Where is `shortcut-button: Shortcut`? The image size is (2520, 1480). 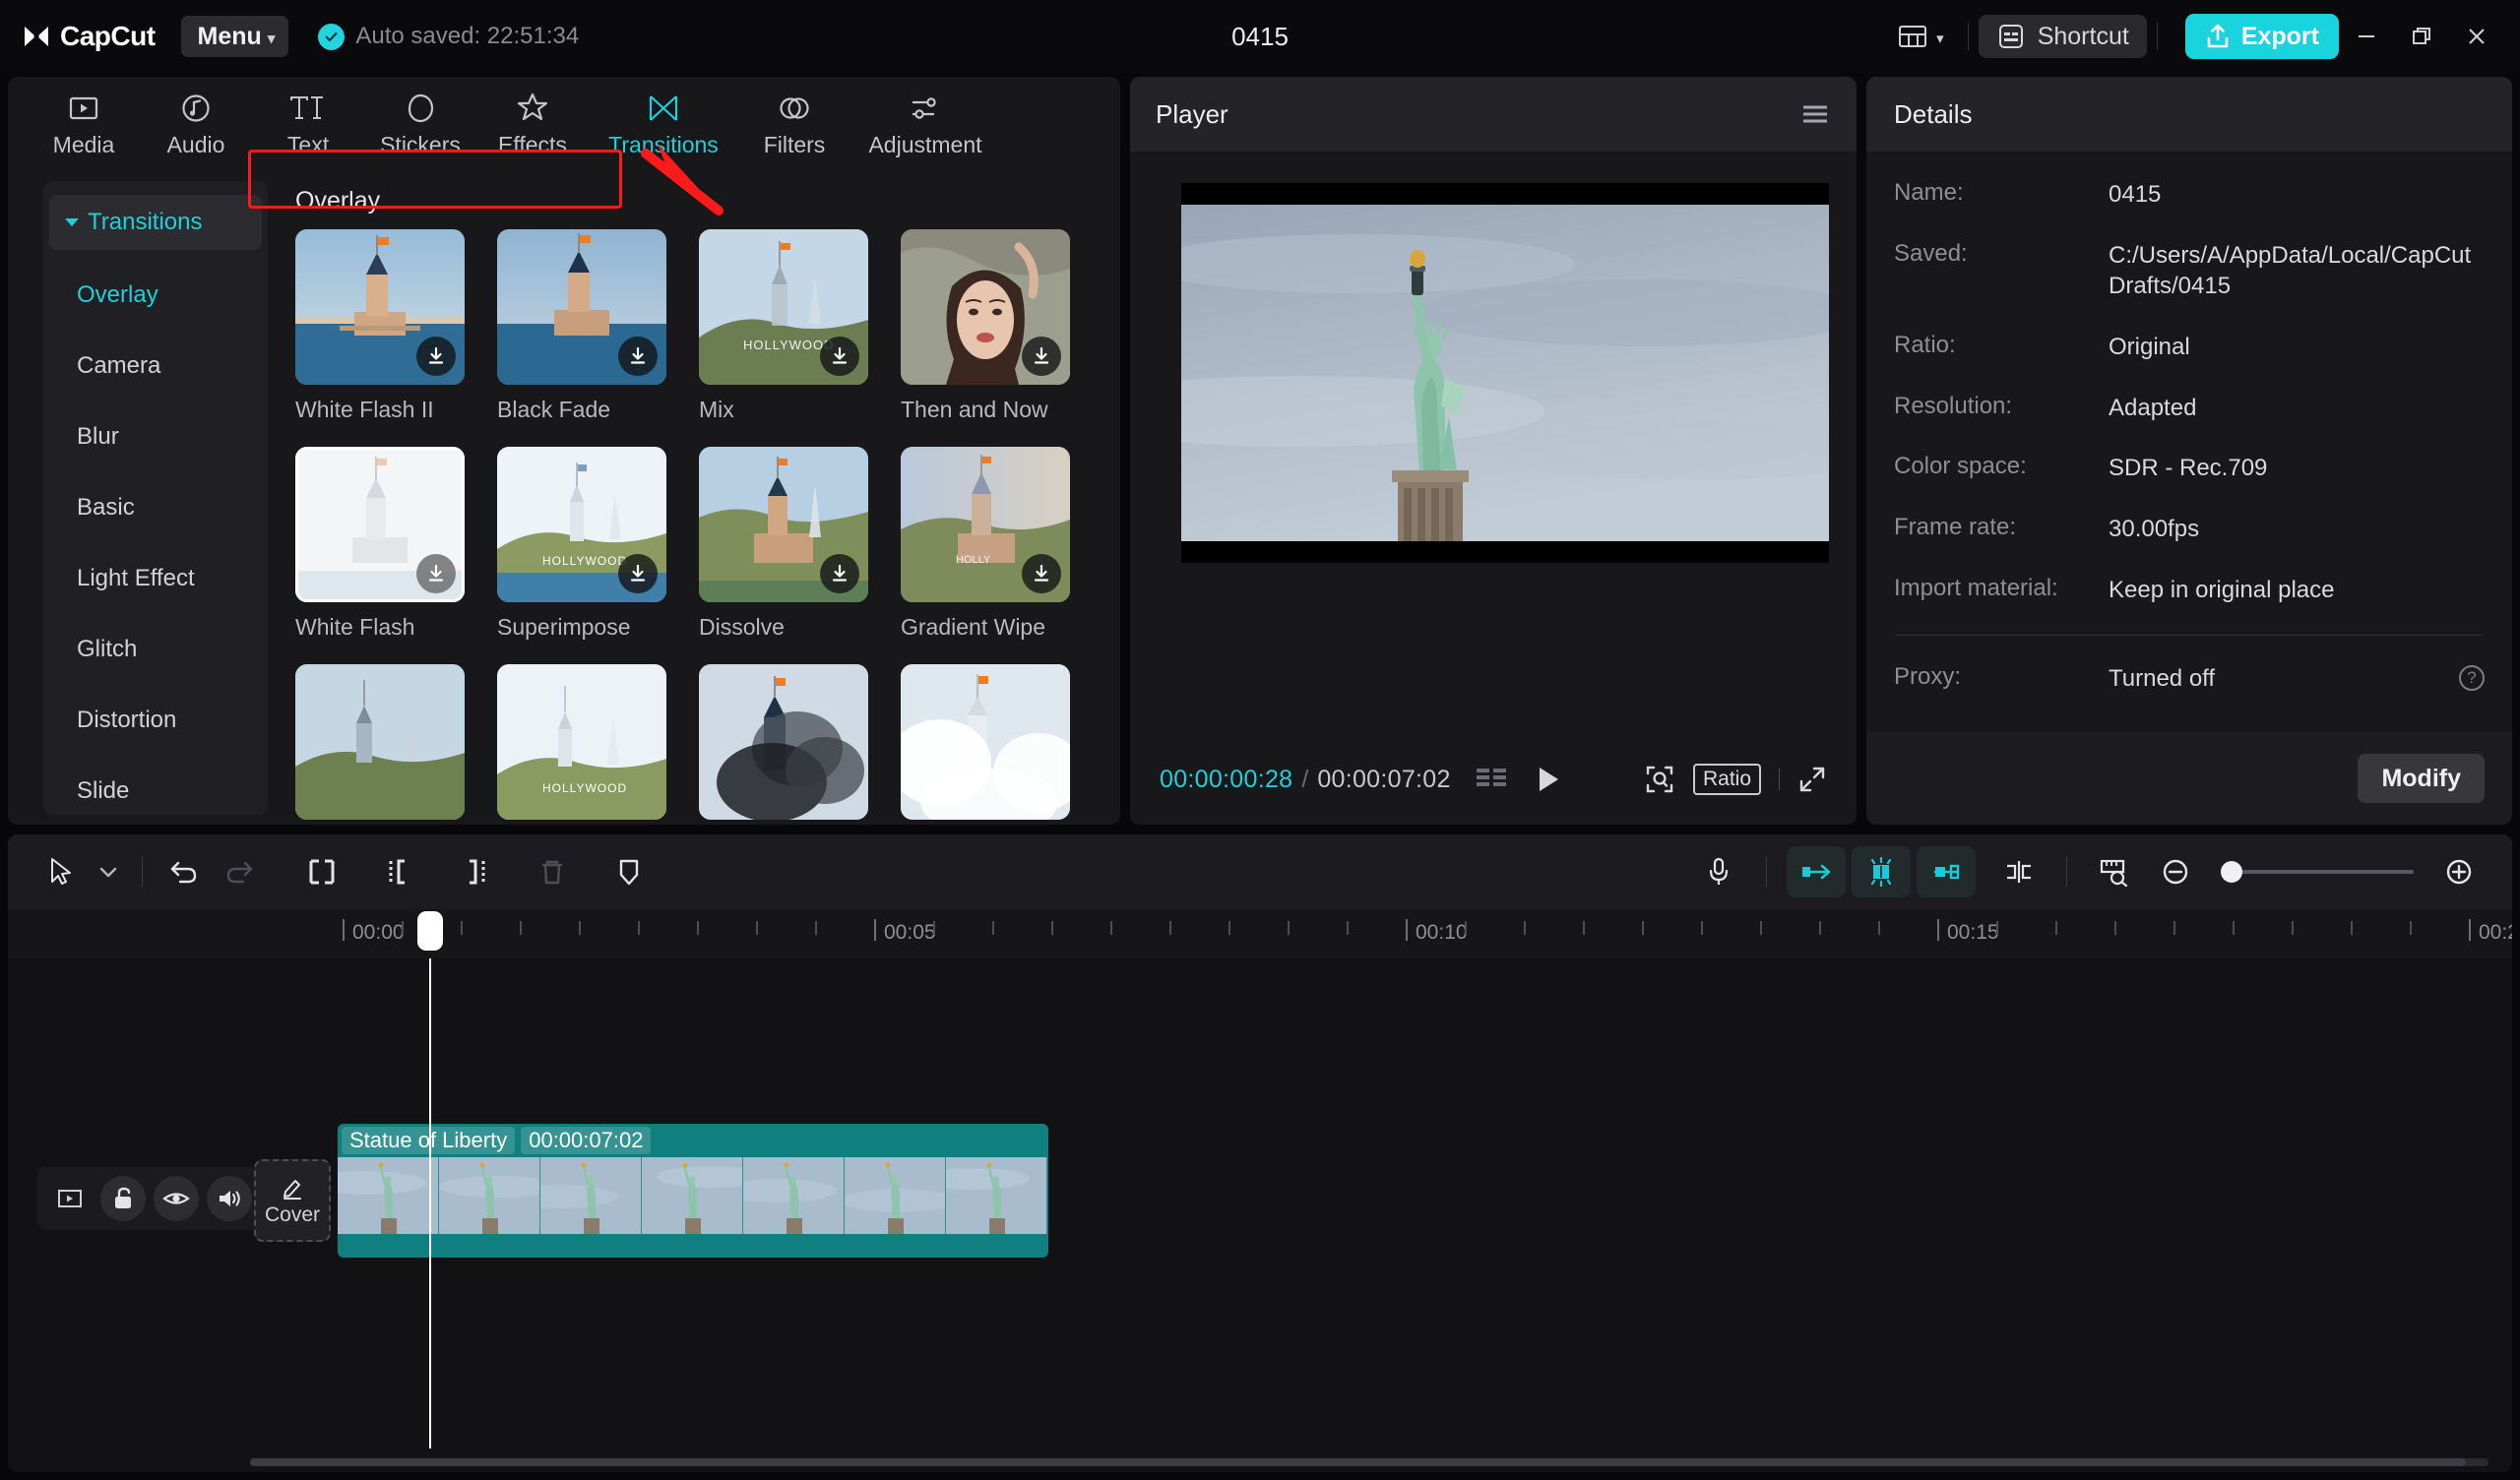 shortcut-button: Shortcut is located at coordinates (2062, 36).